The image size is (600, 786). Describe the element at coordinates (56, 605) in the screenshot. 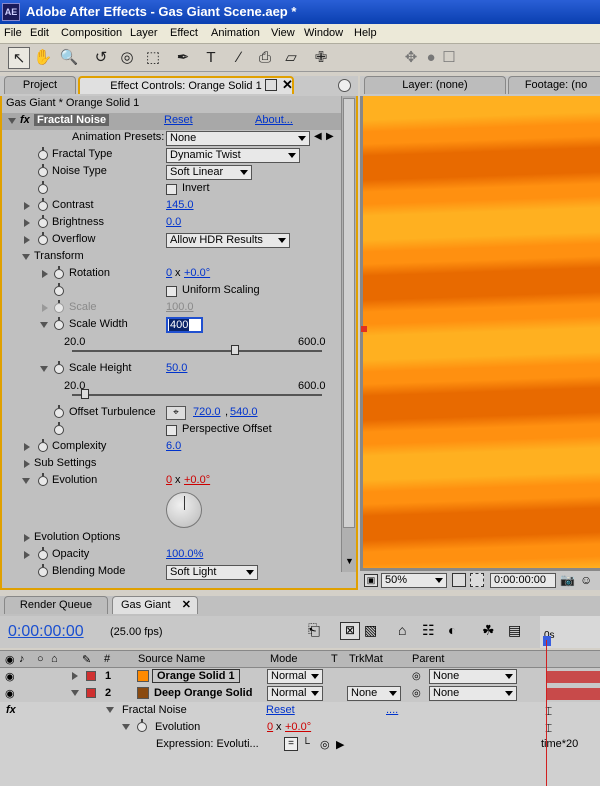

I see `tab-render-queue: Render Queue` at that location.